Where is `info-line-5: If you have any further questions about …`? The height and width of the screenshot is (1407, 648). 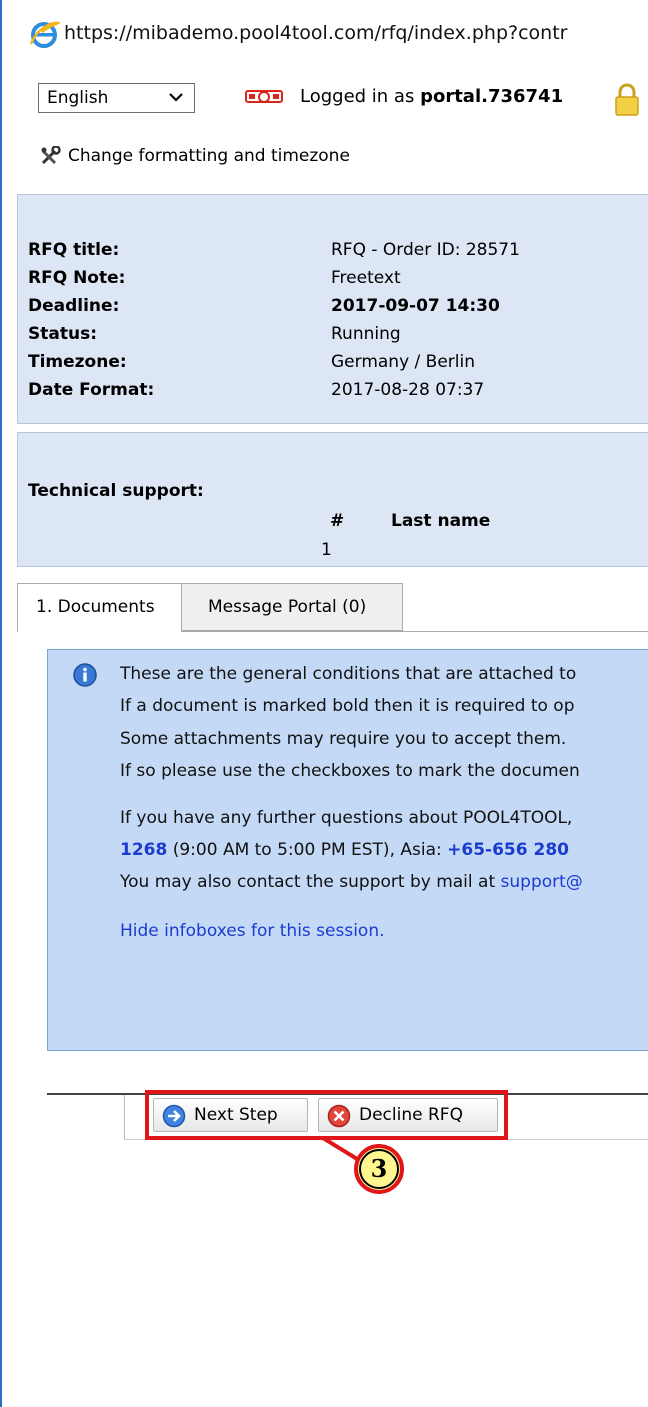
info-line-5: If you have any further questions about … is located at coordinates (346, 818).